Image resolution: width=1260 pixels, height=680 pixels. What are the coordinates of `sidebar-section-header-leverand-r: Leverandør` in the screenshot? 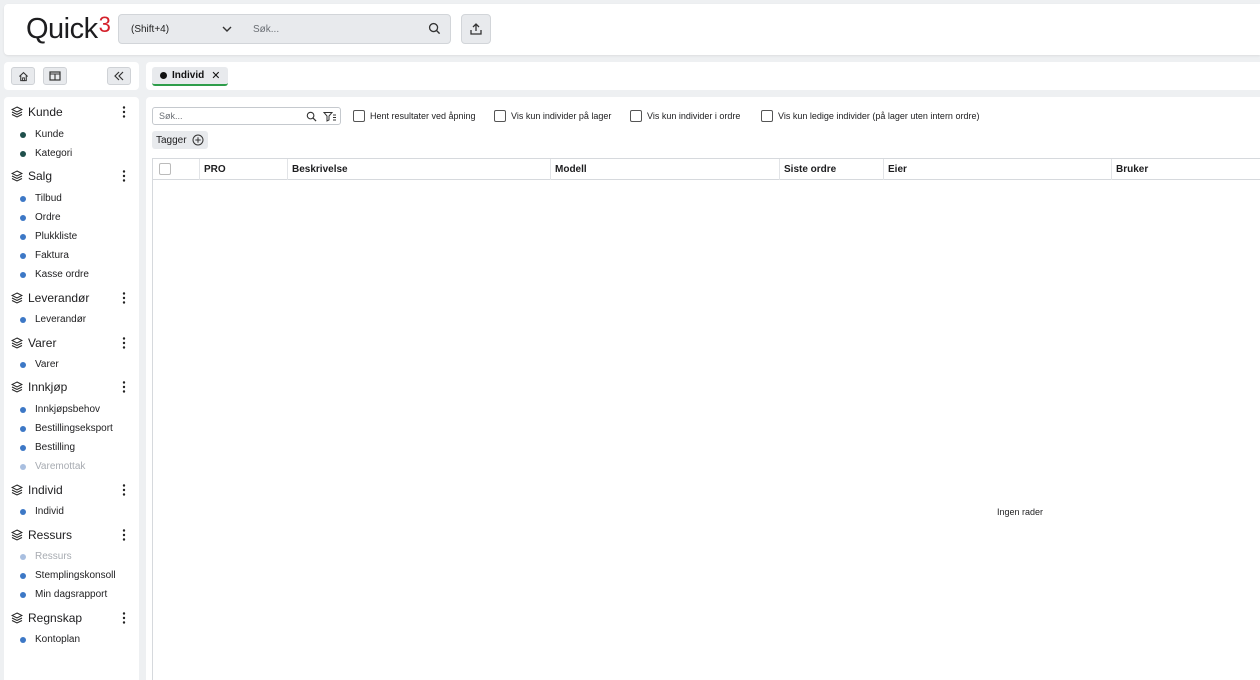 It's located at (71, 298).